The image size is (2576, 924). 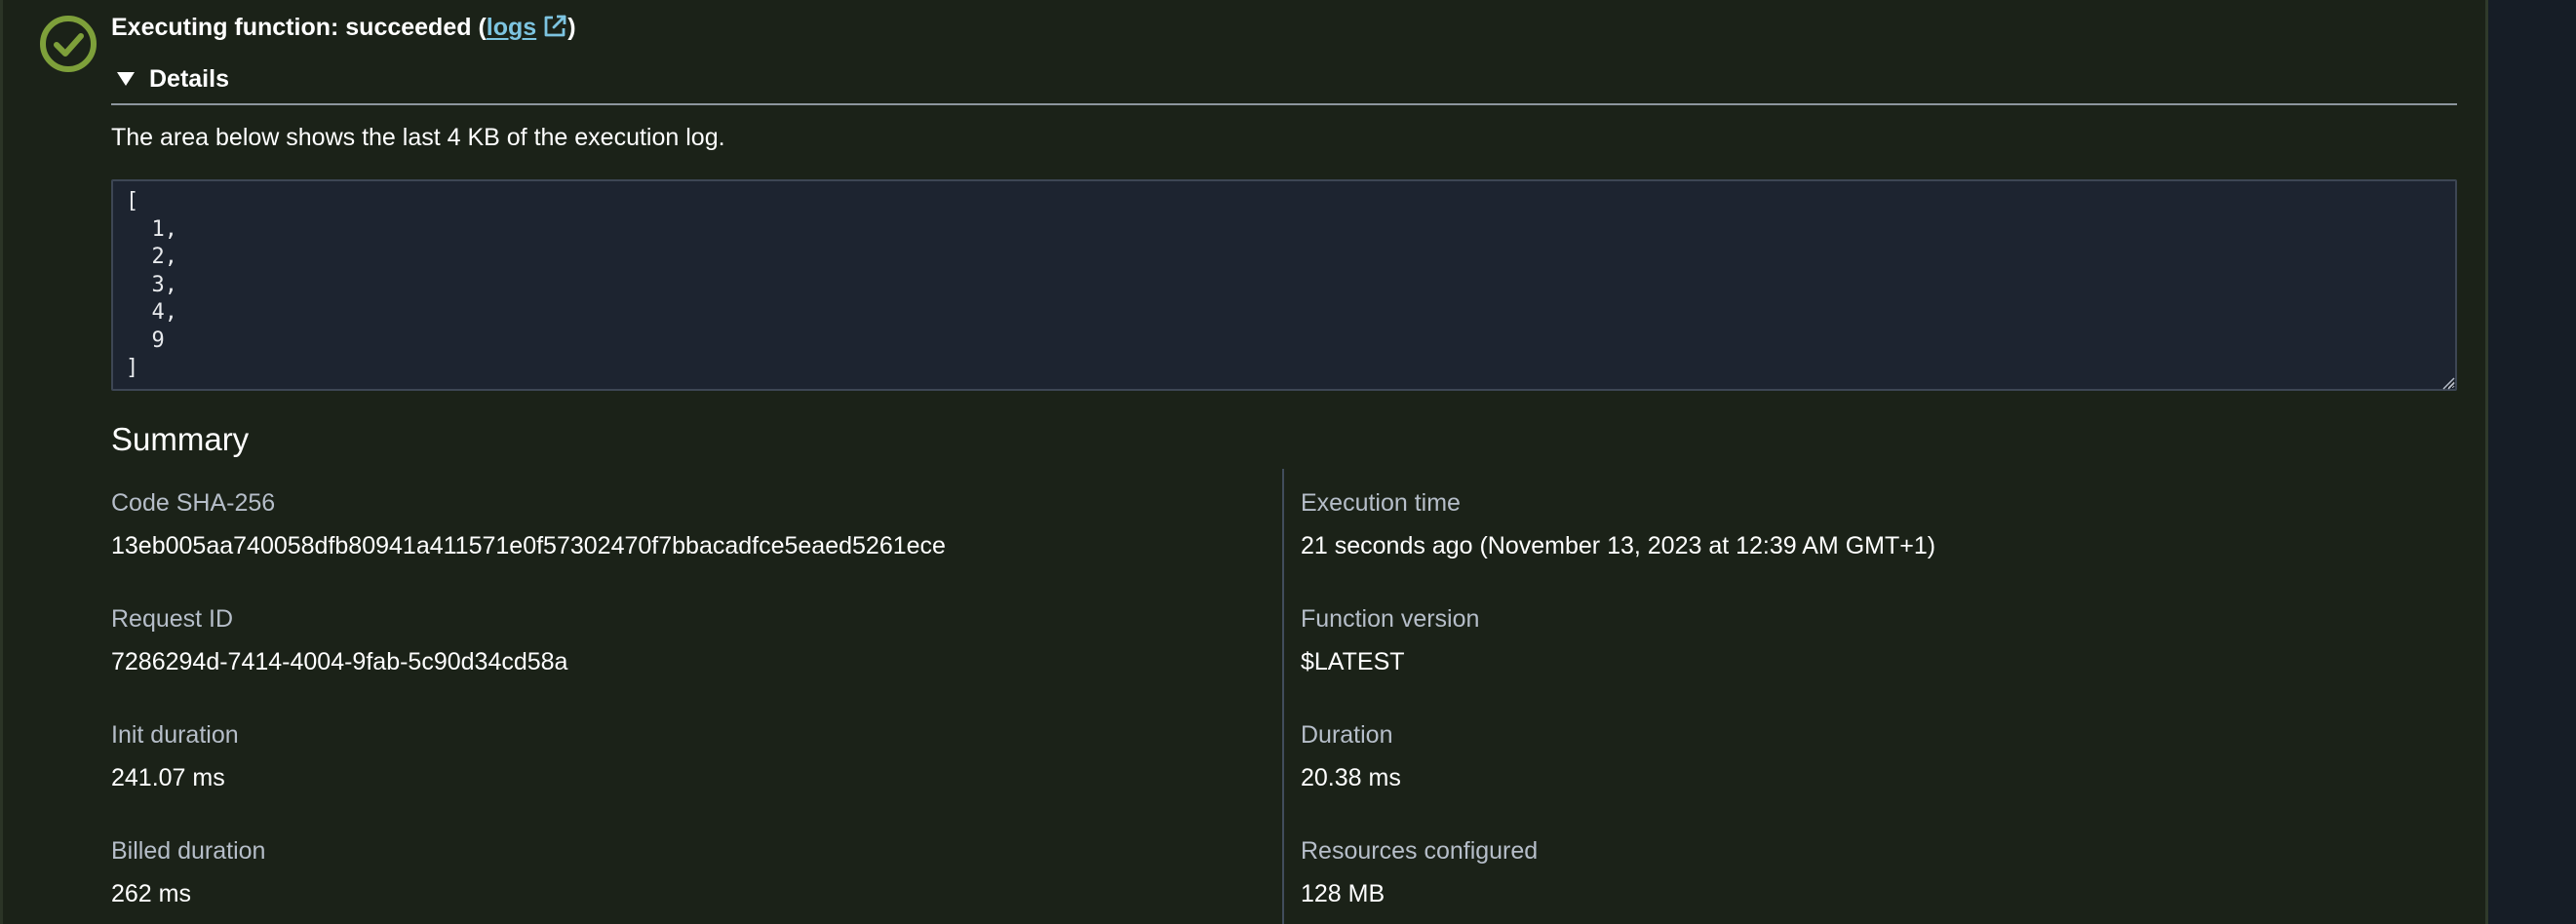 I want to click on resize-grip-icon, so click(x=2448, y=383).